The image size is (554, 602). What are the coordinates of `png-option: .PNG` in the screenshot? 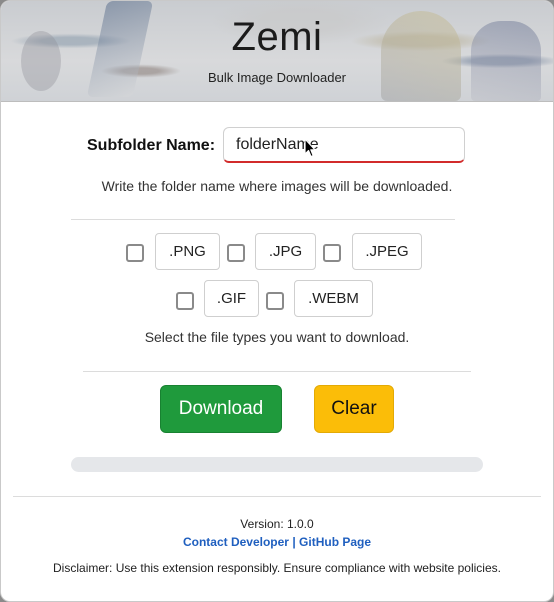 It's located at (187, 251).